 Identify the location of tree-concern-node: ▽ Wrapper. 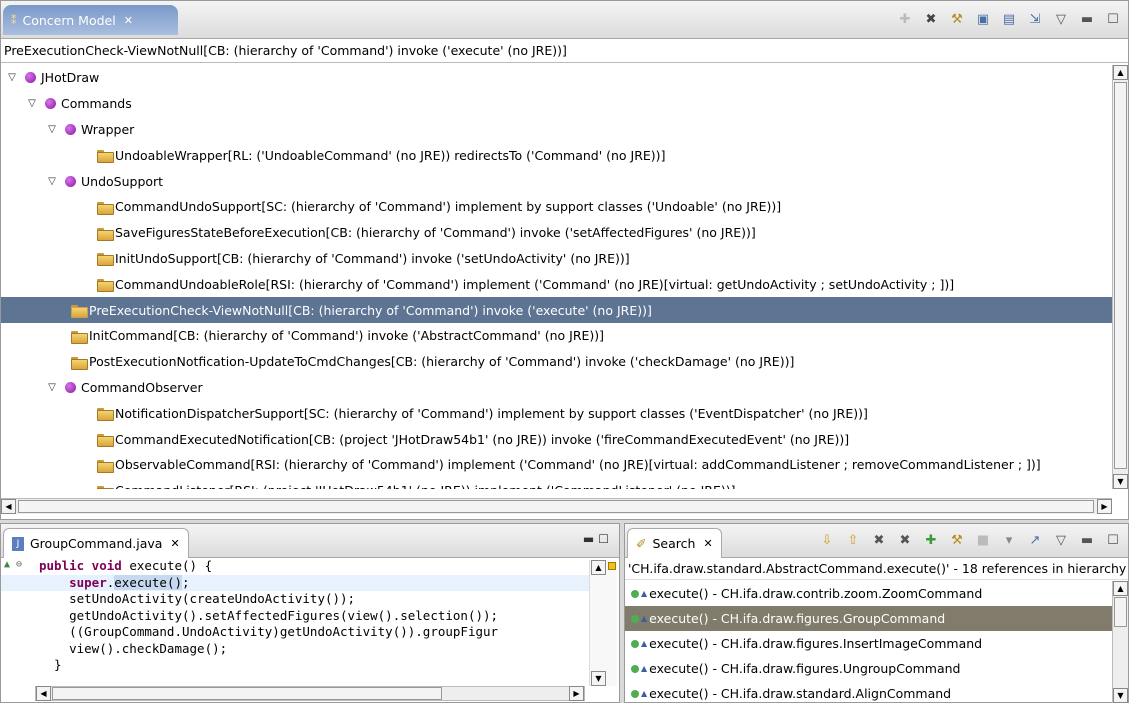
(556, 130).